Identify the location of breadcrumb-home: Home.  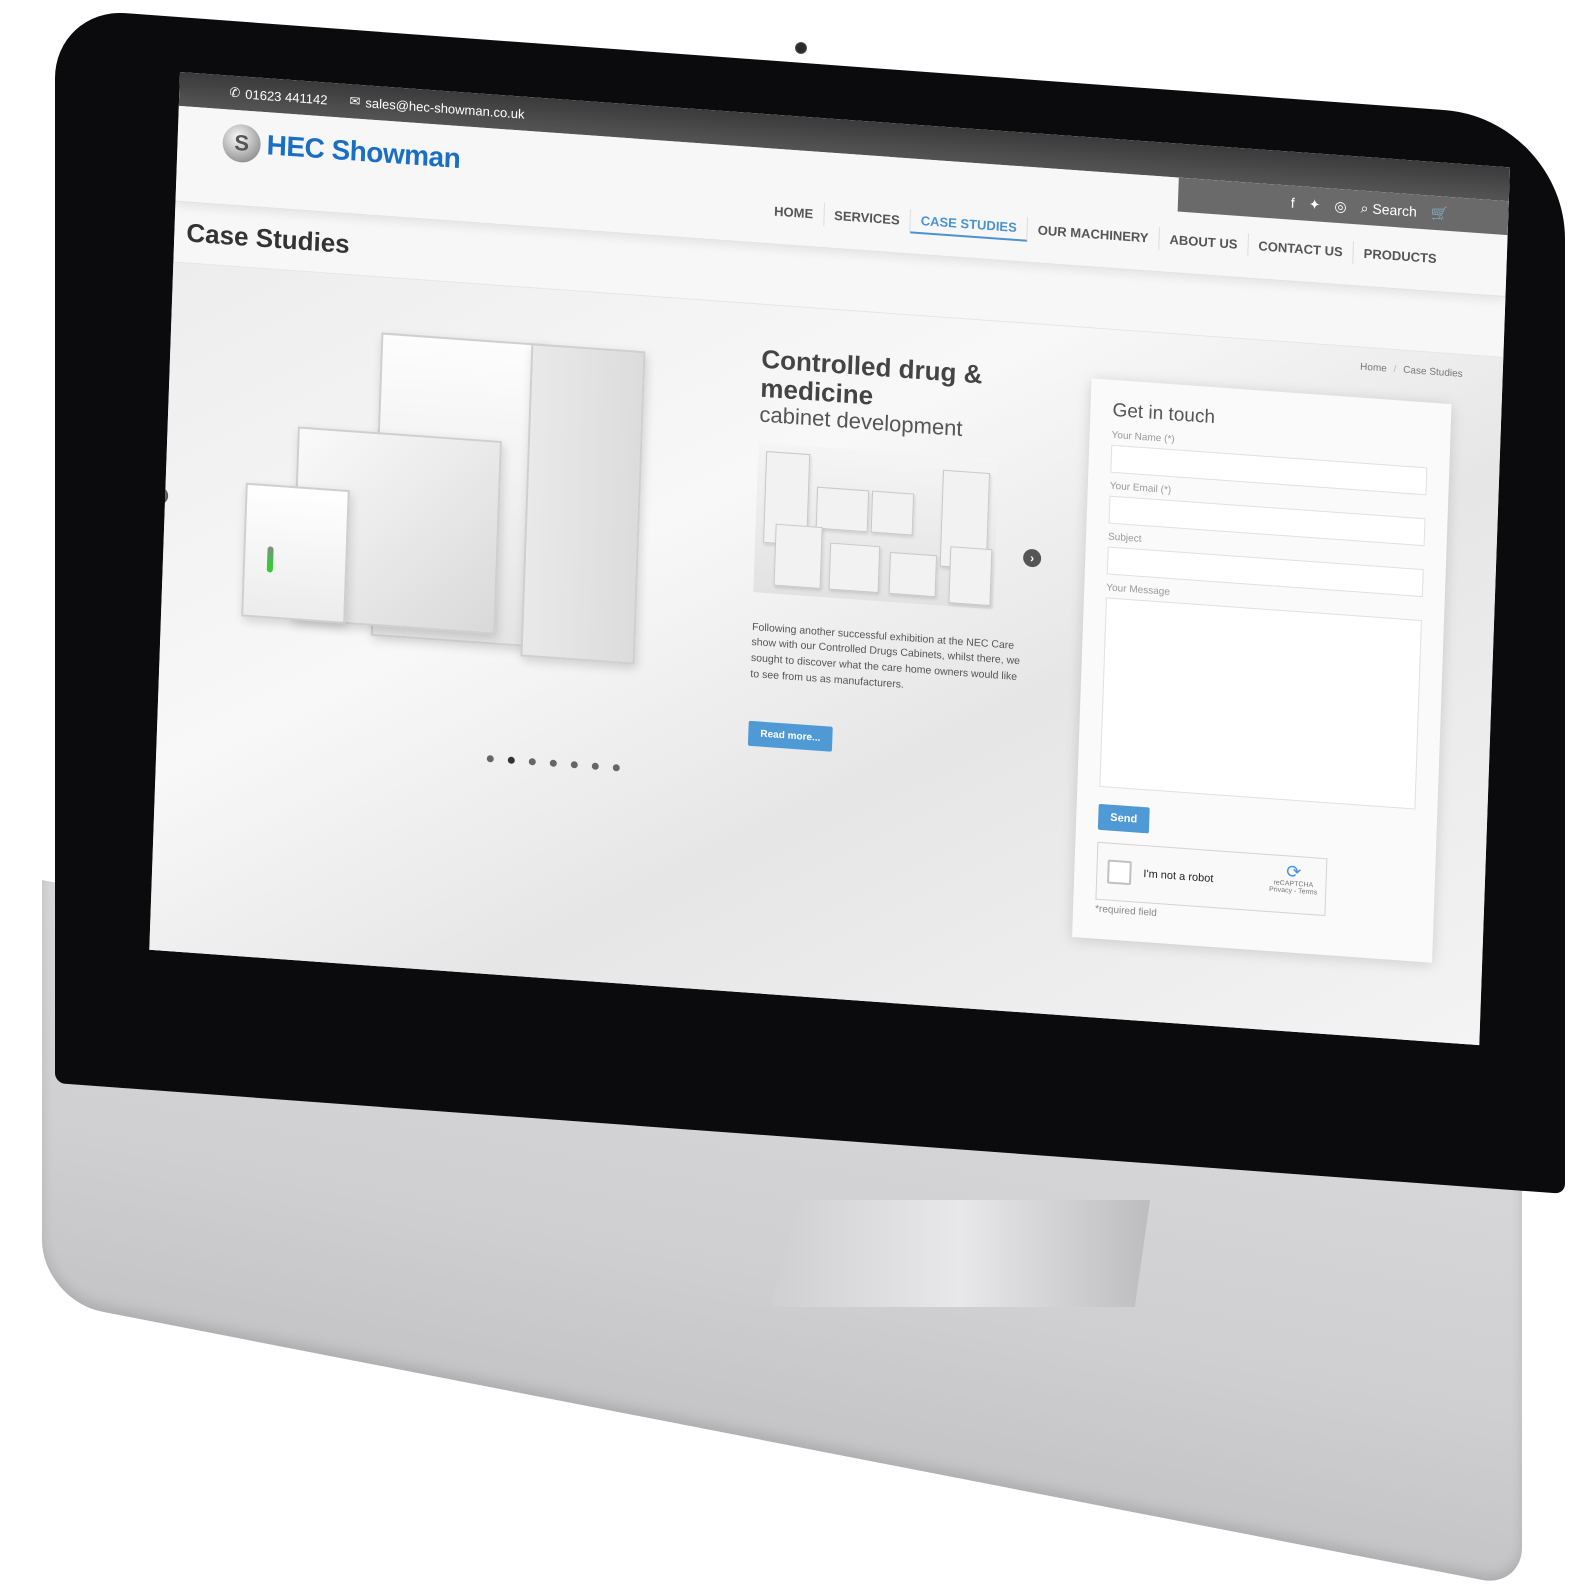
(1373, 368).